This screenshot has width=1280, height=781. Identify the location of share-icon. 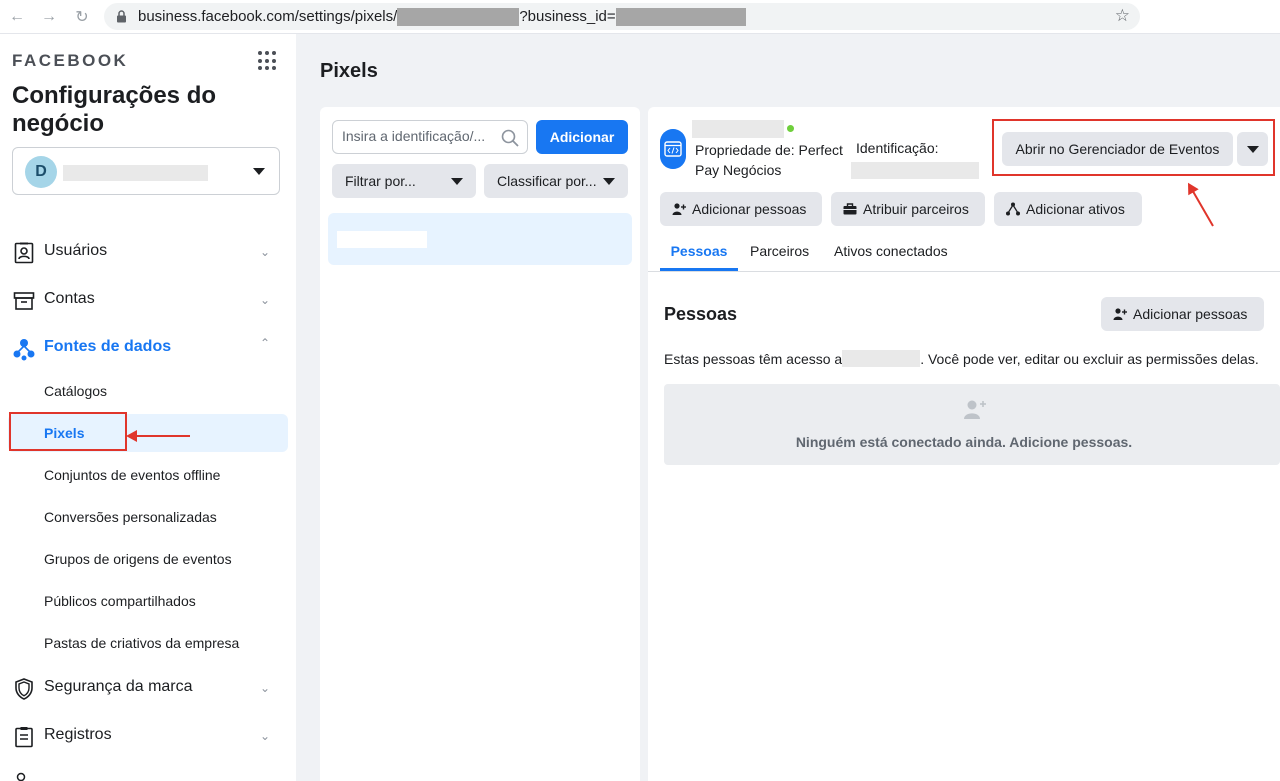
(1013, 209).